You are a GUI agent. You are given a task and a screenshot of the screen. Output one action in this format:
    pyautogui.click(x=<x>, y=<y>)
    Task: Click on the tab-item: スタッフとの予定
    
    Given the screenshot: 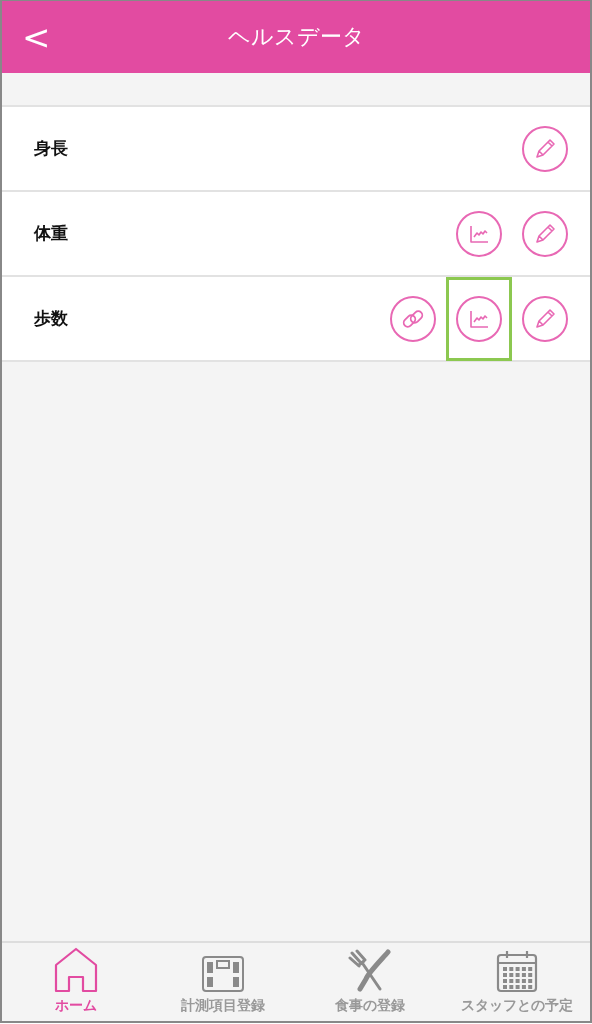 What is the action you would take?
    pyautogui.click(x=516, y=982)
    